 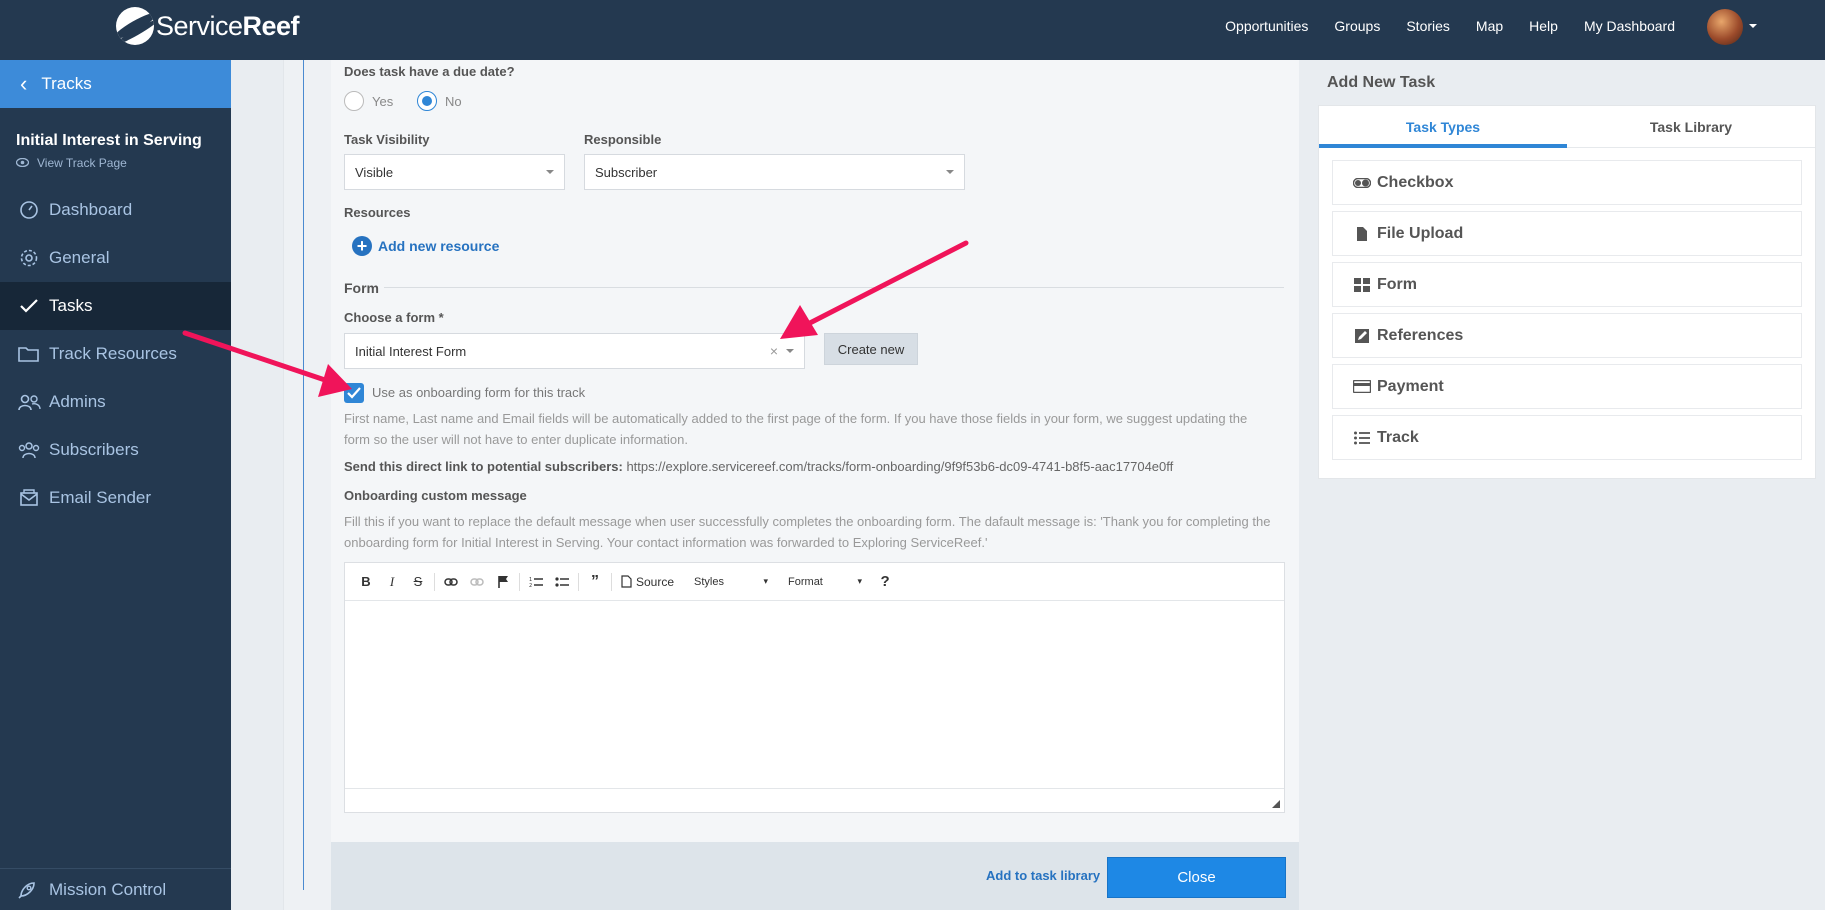 What do you see at coordinates (374, 172) in the screenshot?
I see `task-visibility-value: Visible` at bounding box center [374, 172].